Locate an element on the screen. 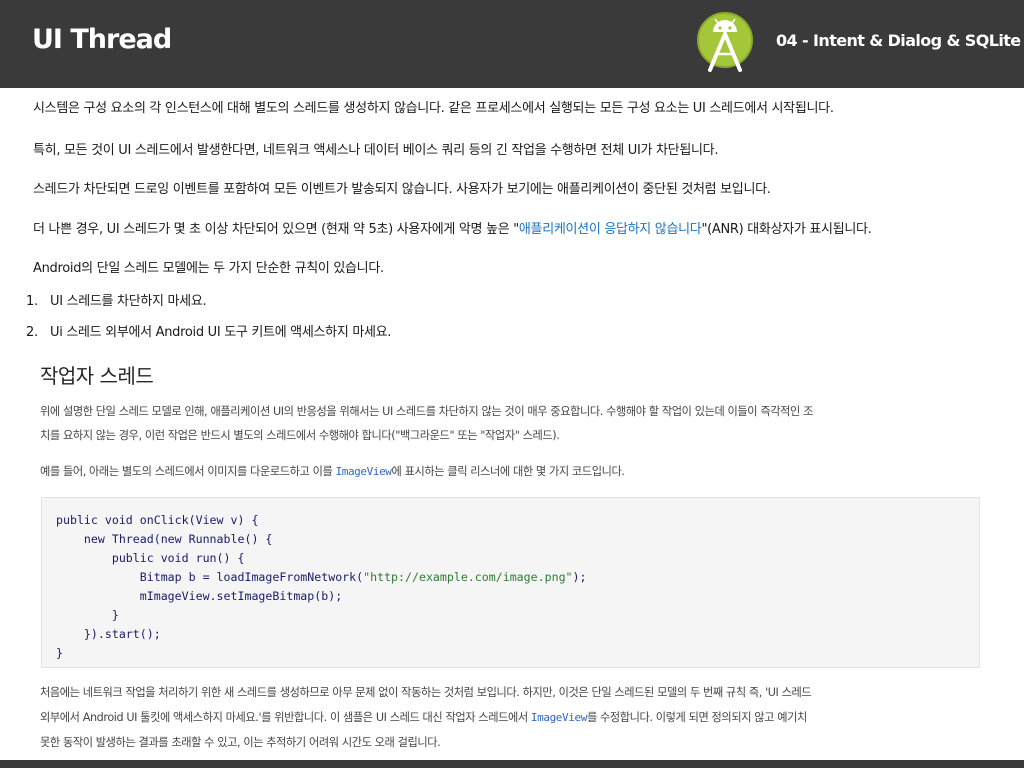 Image resolution: width=1024 pixels, height=768 pixels. rule-item-1: 1. UI 스레드를 차단하지 마세요. is located at coordinates (116, 302).